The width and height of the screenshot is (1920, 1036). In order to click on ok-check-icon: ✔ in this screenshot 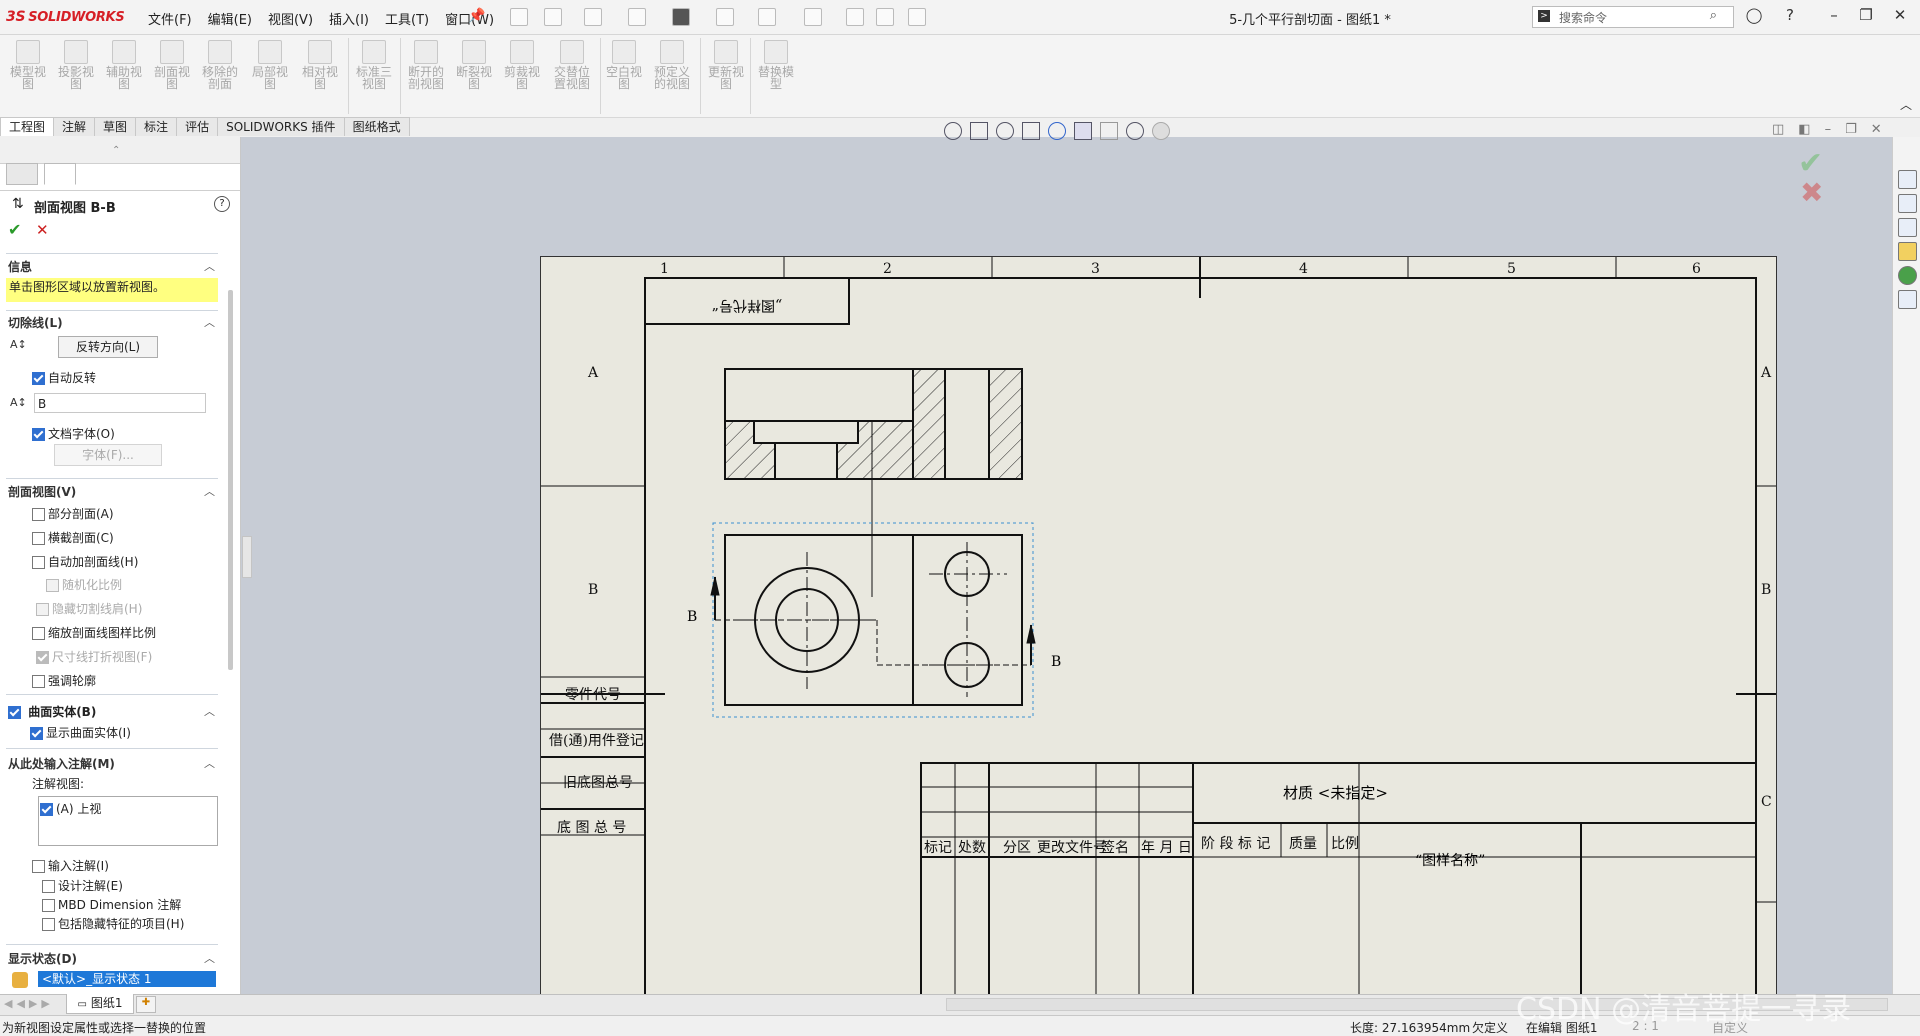, I will do `click(14, 229)`.